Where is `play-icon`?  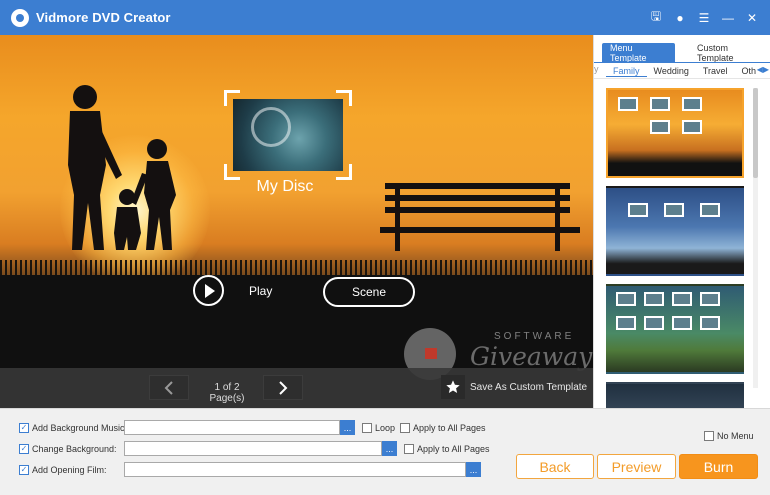 play-icon is located at coordinates (210, 290).